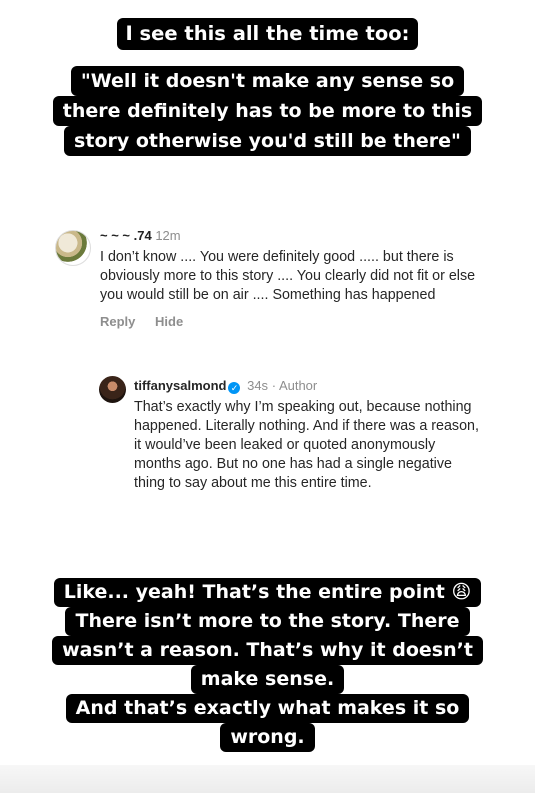 This screenshot has width=535, height=793. What do you see at coordinates (168, 235) in the screenshot?
I see `comment-time: 12m` at bounding box center [168, 235].